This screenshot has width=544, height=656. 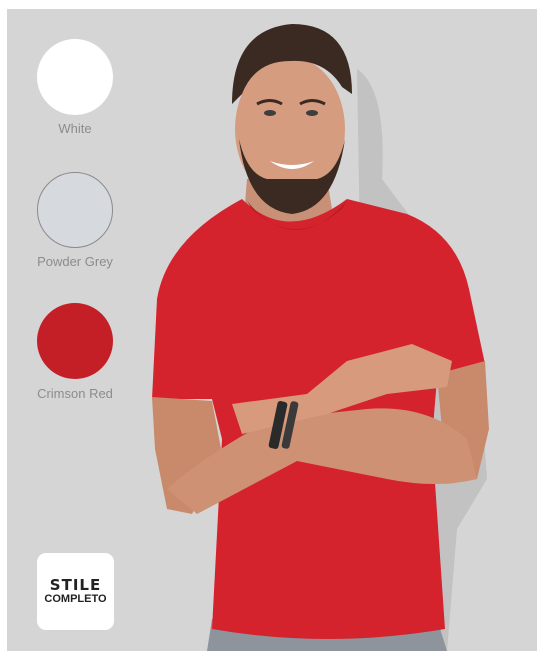 I want to click on swatch-crimson-red, so click(x=75, y=341).